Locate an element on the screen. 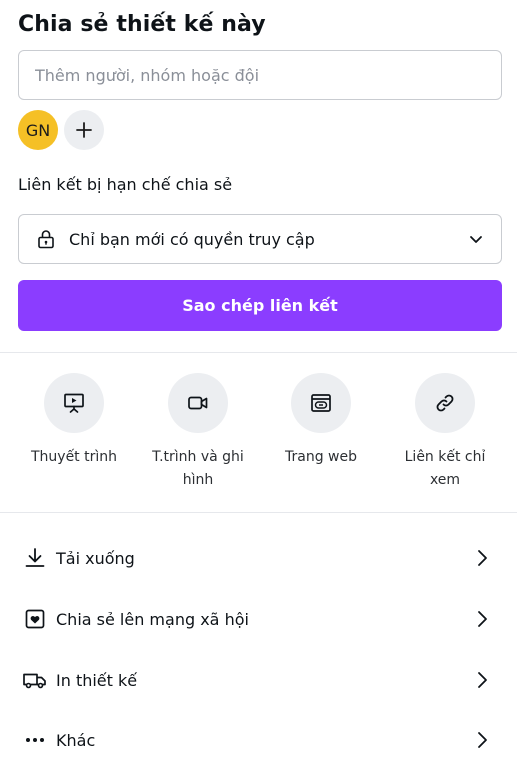  action-print-design: In thiết kế is located at coordinates (260, 680).